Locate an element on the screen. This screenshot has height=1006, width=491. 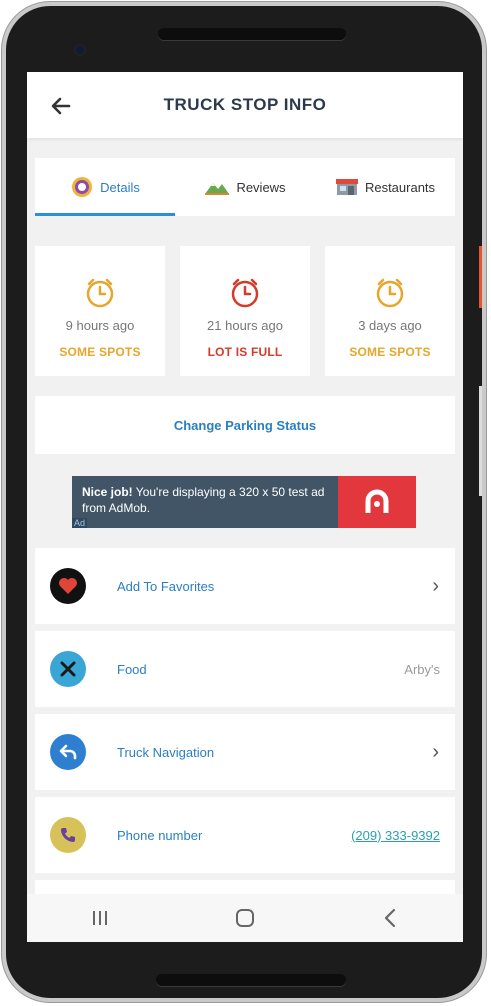
list-item-favorites: Add To Favorites › is located at coordinates (245, 586).